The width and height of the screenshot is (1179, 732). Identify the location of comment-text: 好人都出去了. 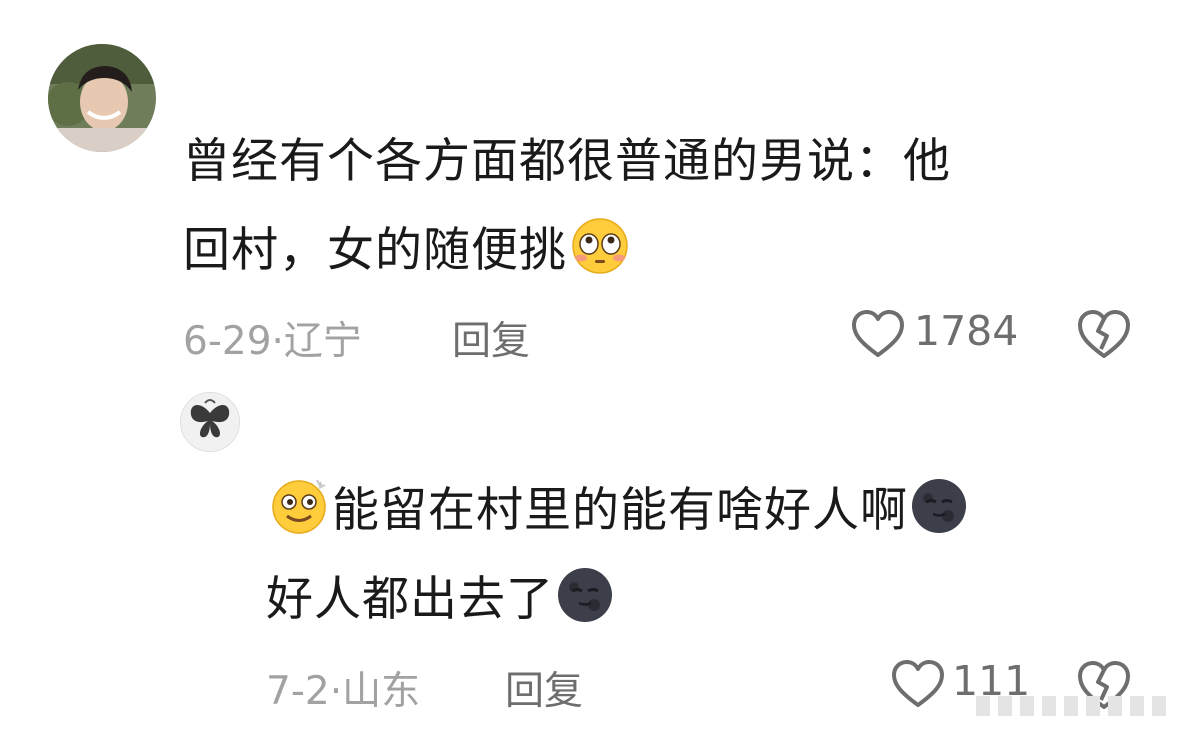
(410, 599).